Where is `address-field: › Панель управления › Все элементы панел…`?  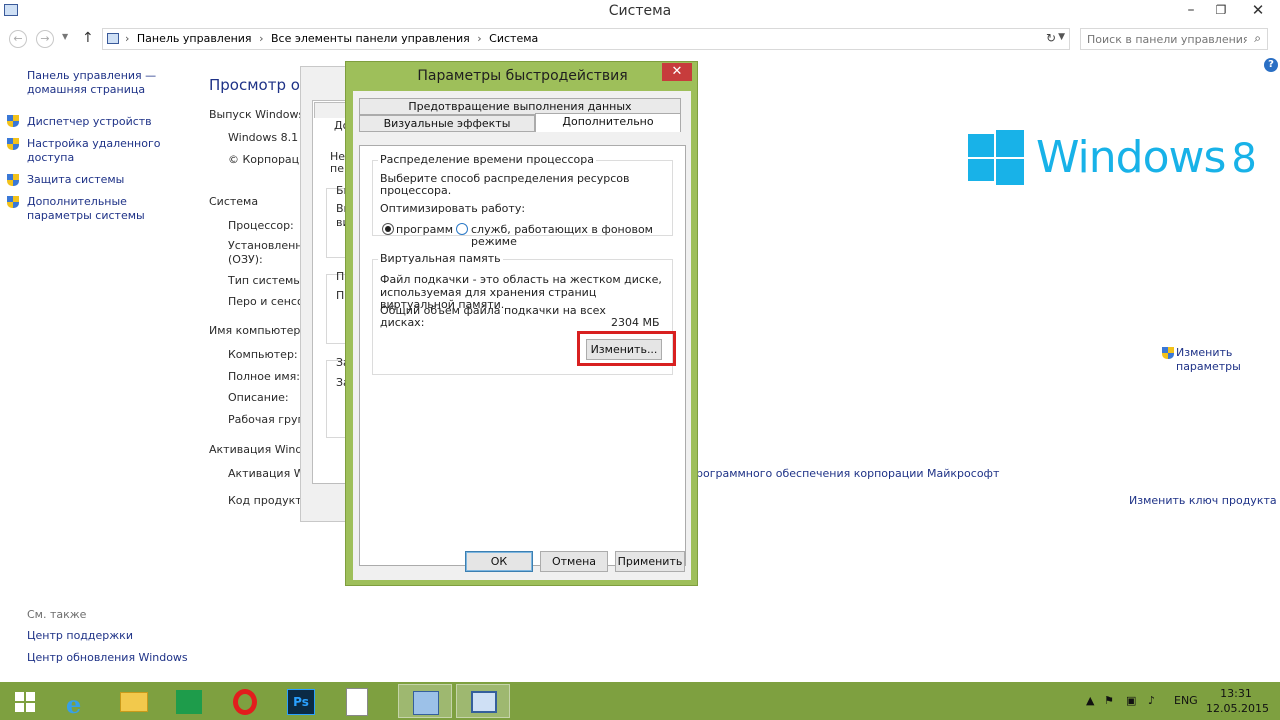 address-field: › Панель управления › Все элементы панел… is located at coordinates (586, 39).